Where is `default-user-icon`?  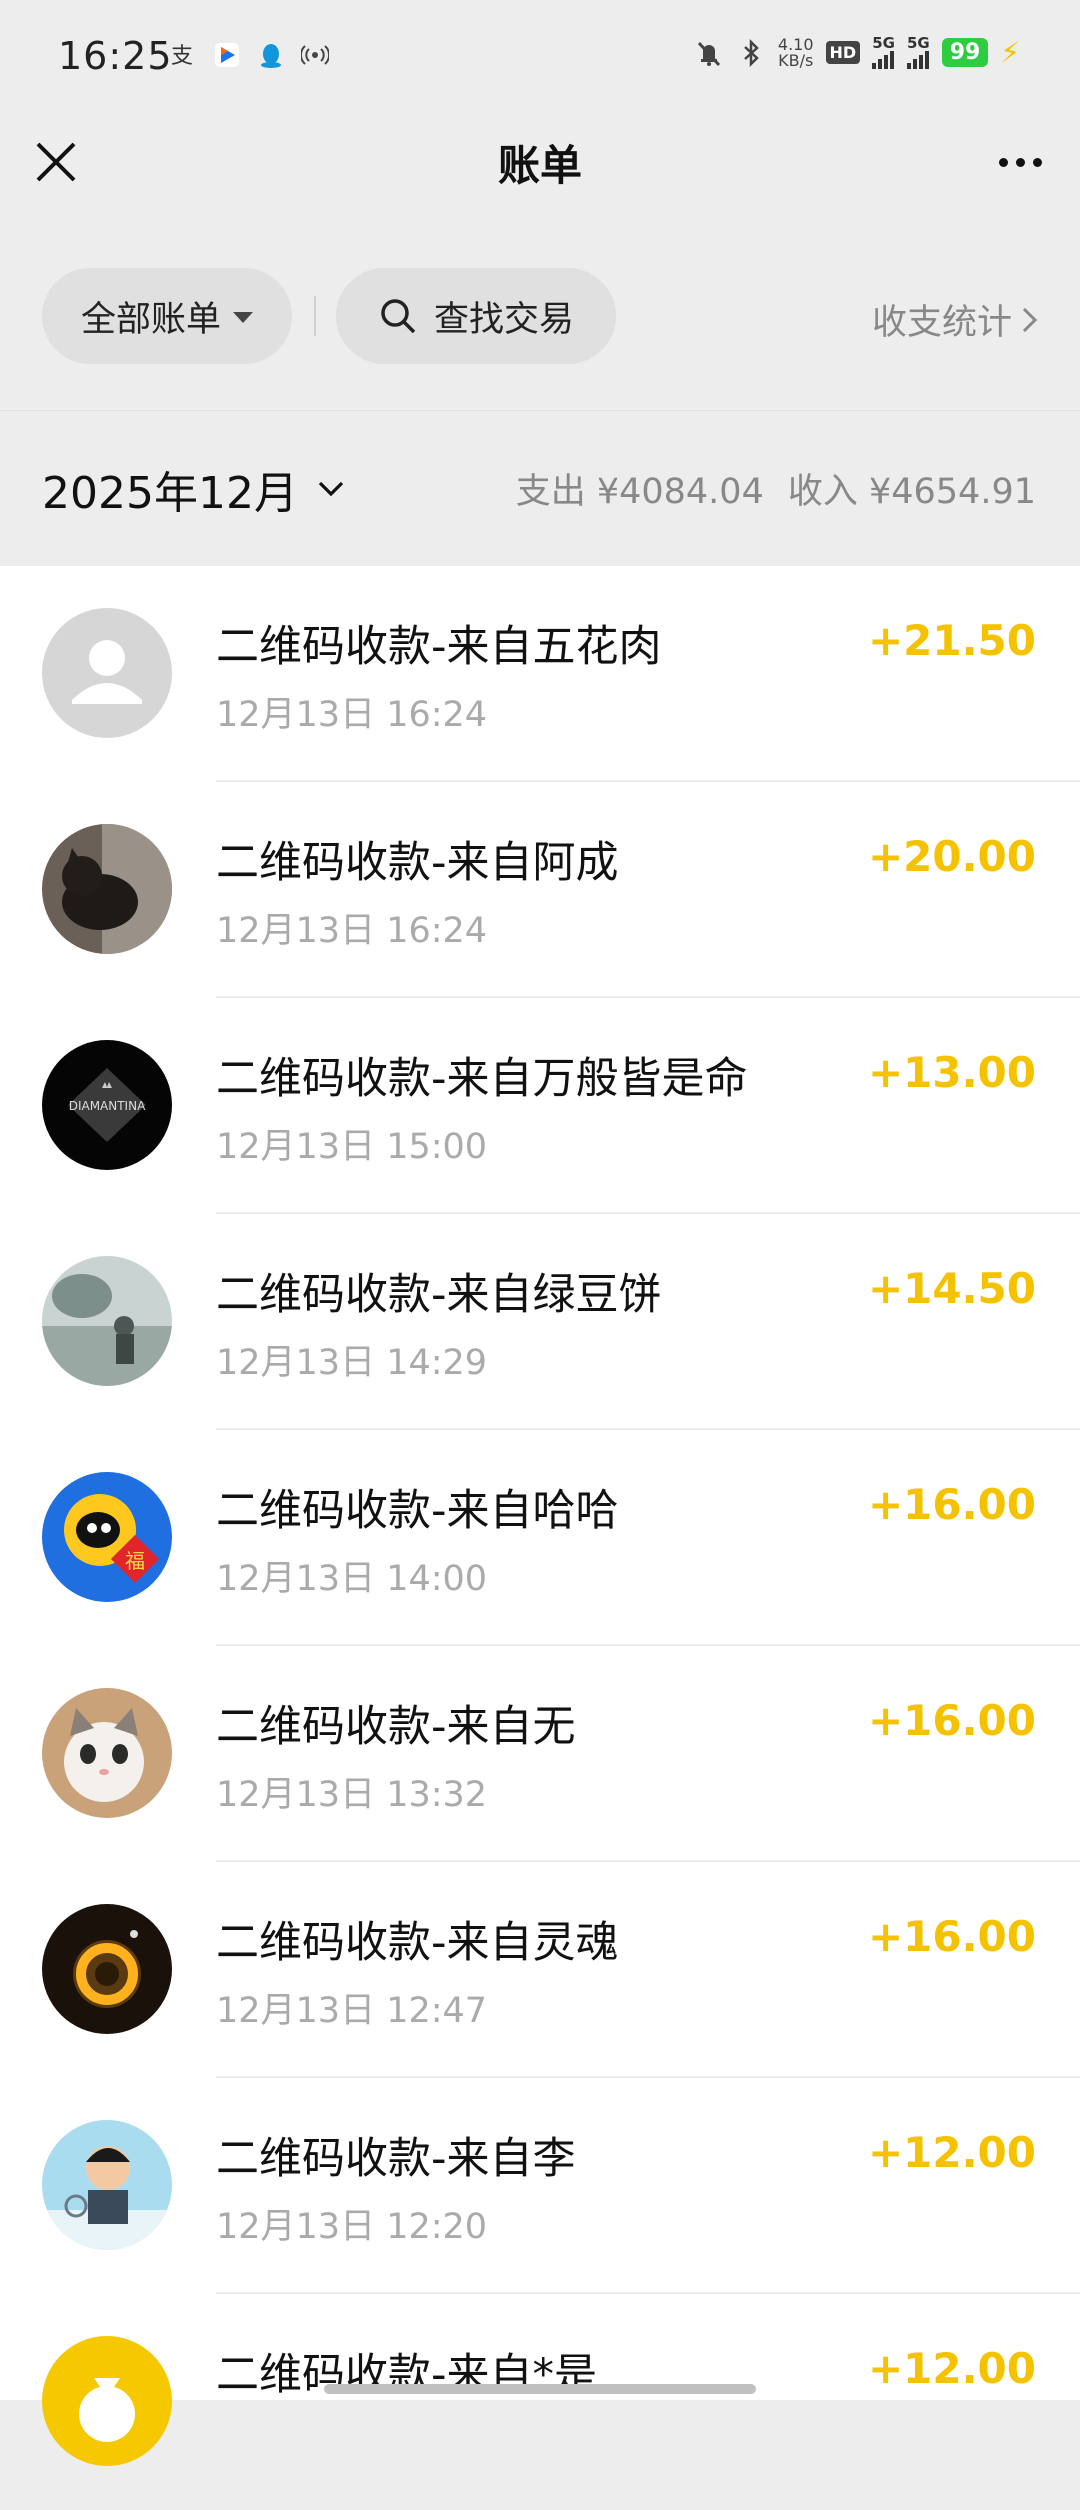
default-user-icon is located at coordinates (107, 673).